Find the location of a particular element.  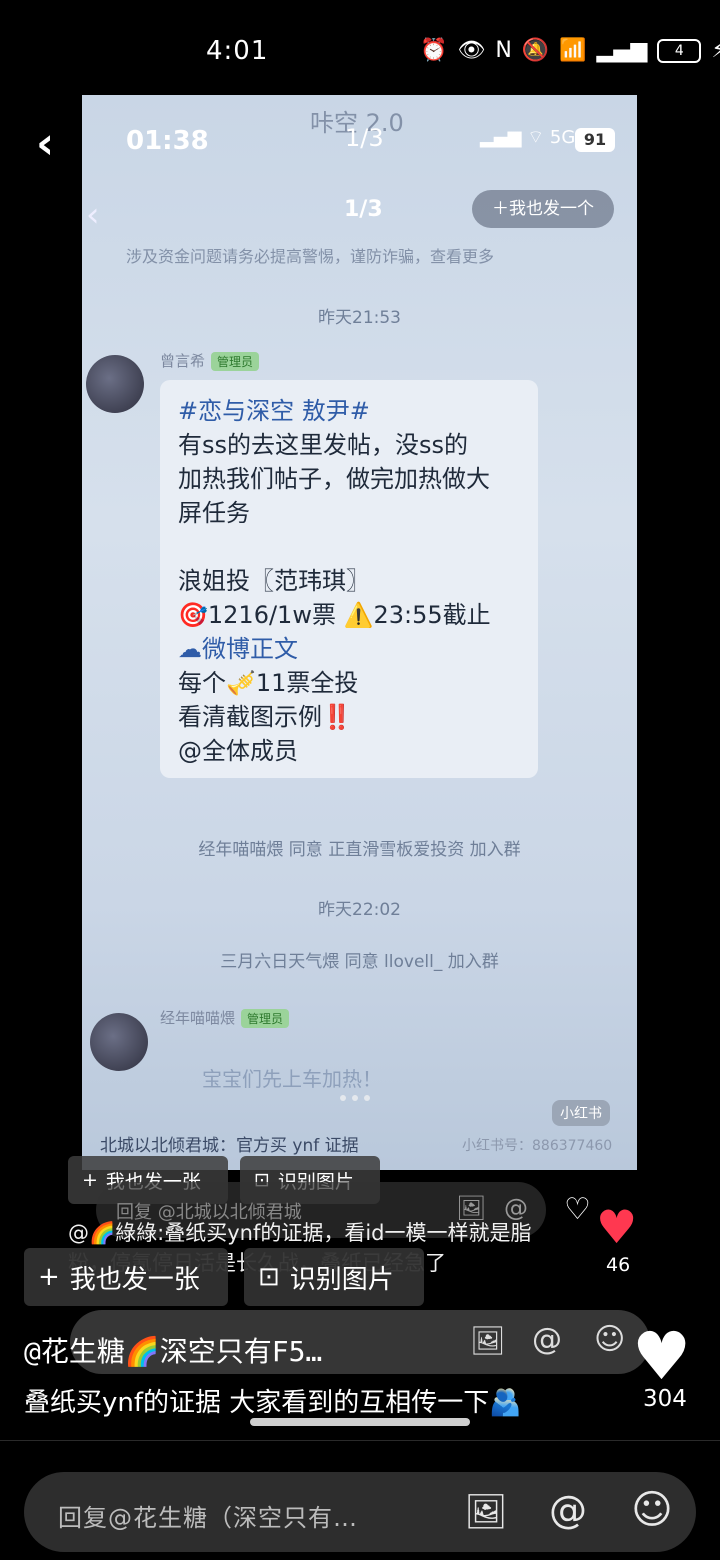

sender-name-2: 经年喵喵煨 管理员 is located at coordinates (225, 1017).